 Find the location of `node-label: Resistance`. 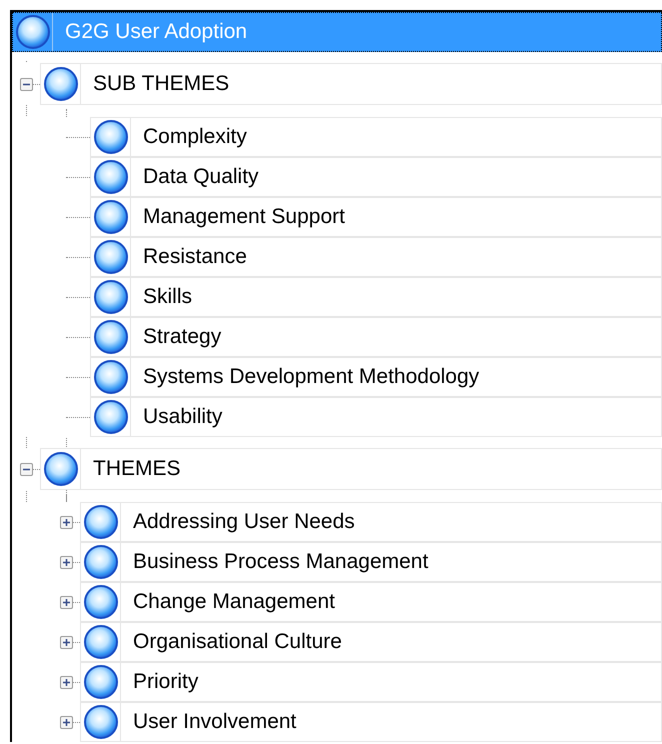

node-label: Resistance is located at coordinates (195, 257).